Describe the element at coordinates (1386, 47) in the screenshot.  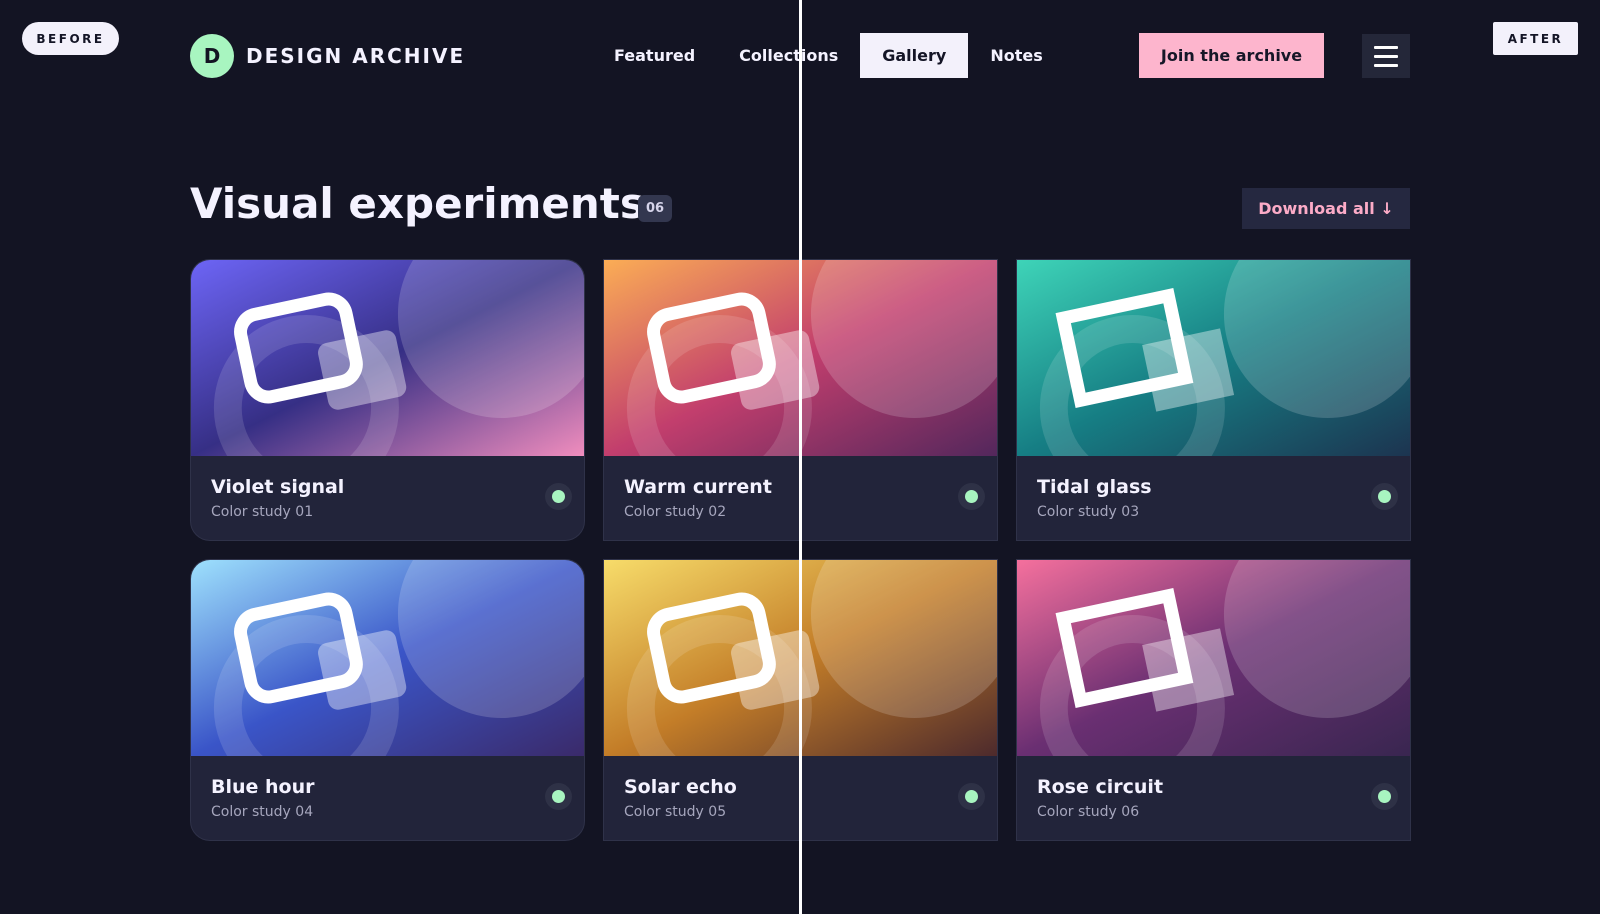
I see `hamburger-menu-icon` at that location.